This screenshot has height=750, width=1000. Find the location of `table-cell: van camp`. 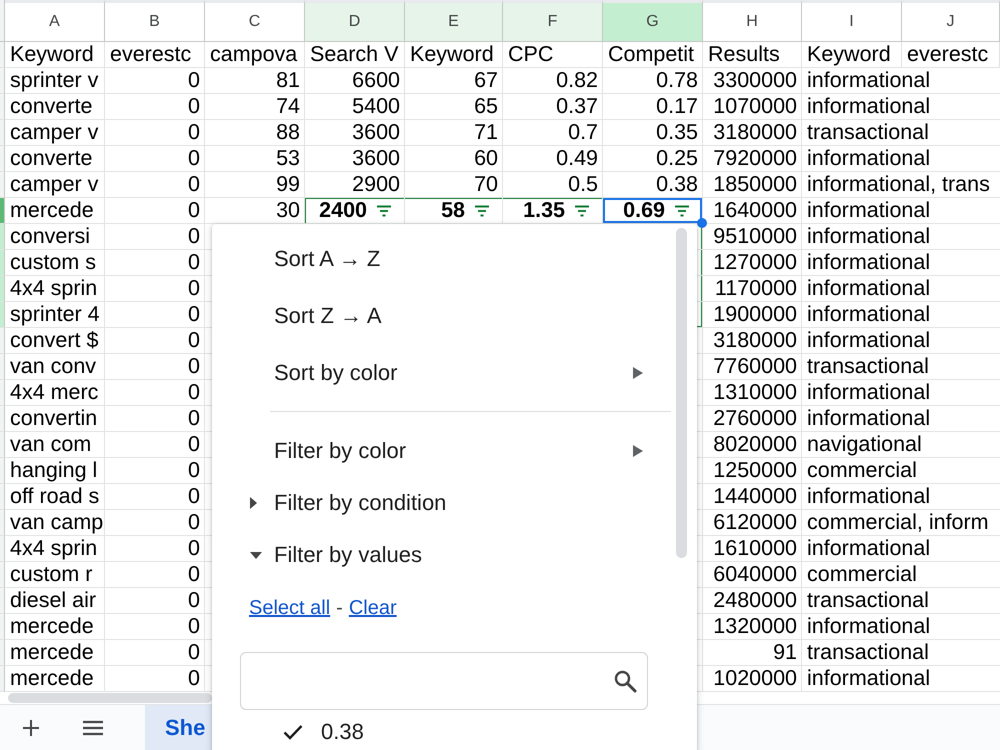

table-cell: van camp is located at coordinates (55, 523).